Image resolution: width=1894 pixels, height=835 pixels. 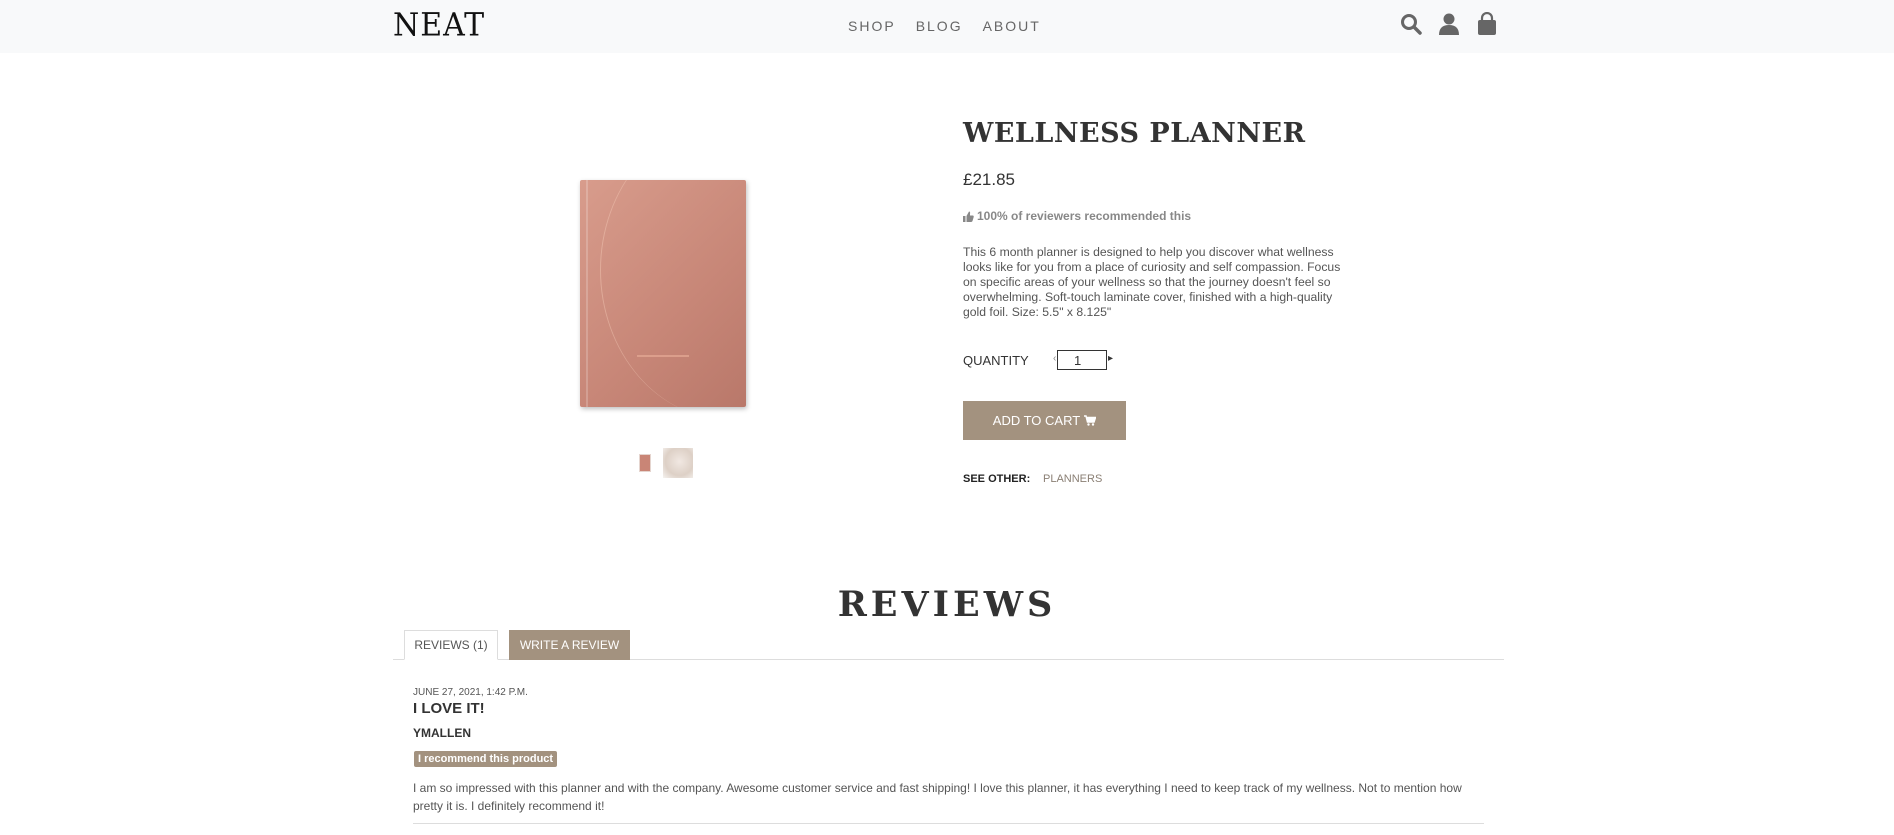 I want to click on site-logo: NEAT, so click(x=439, y=25).